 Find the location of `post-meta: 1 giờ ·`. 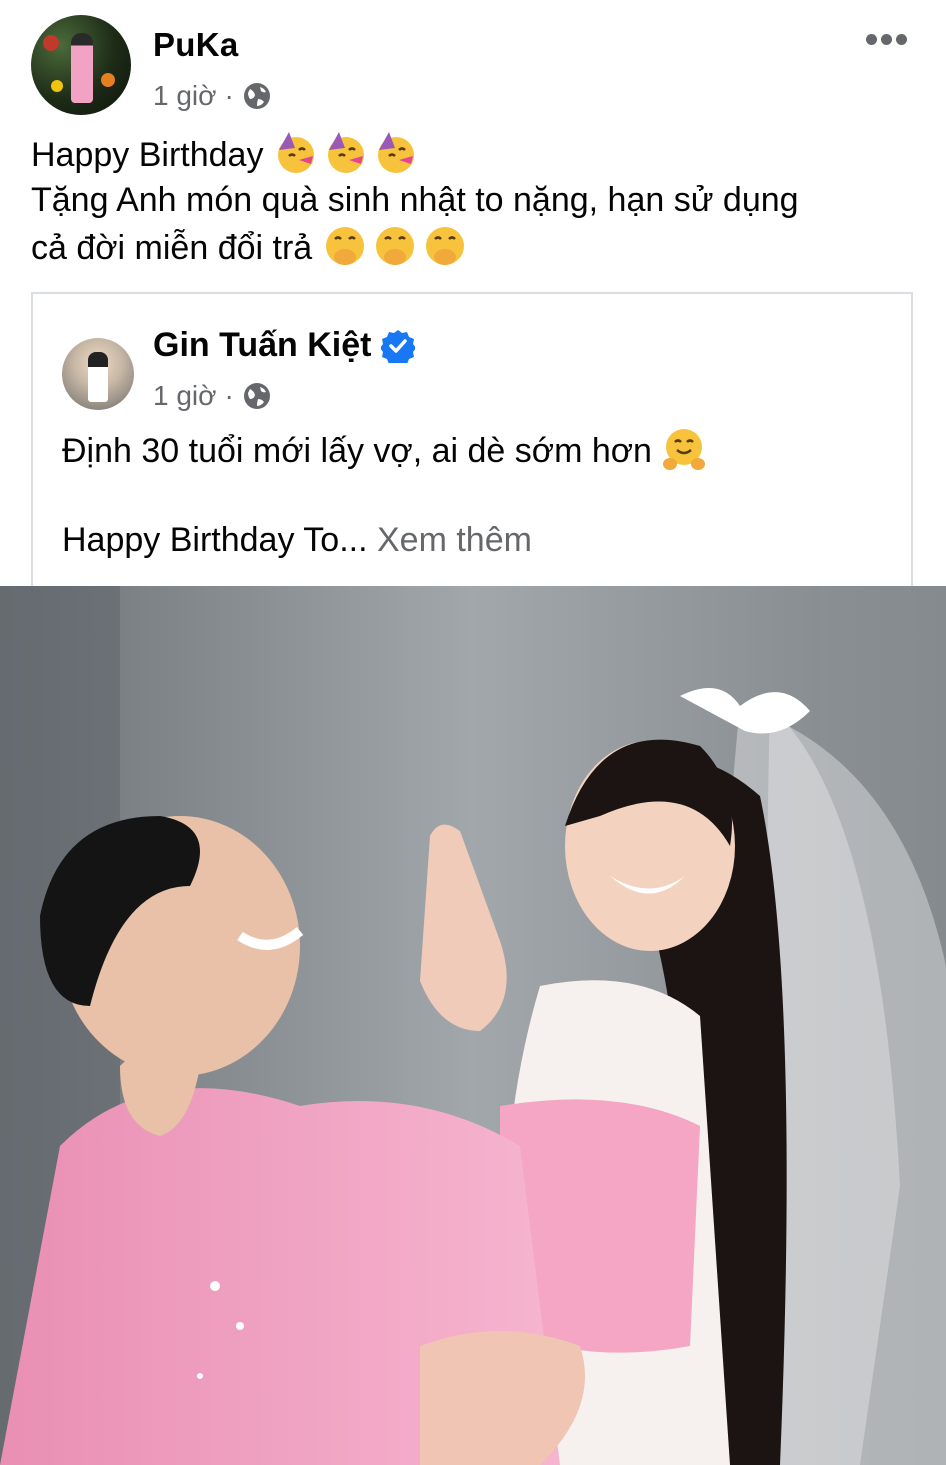

post-meta: 1 giờ · is located at coordinates (212, 96).